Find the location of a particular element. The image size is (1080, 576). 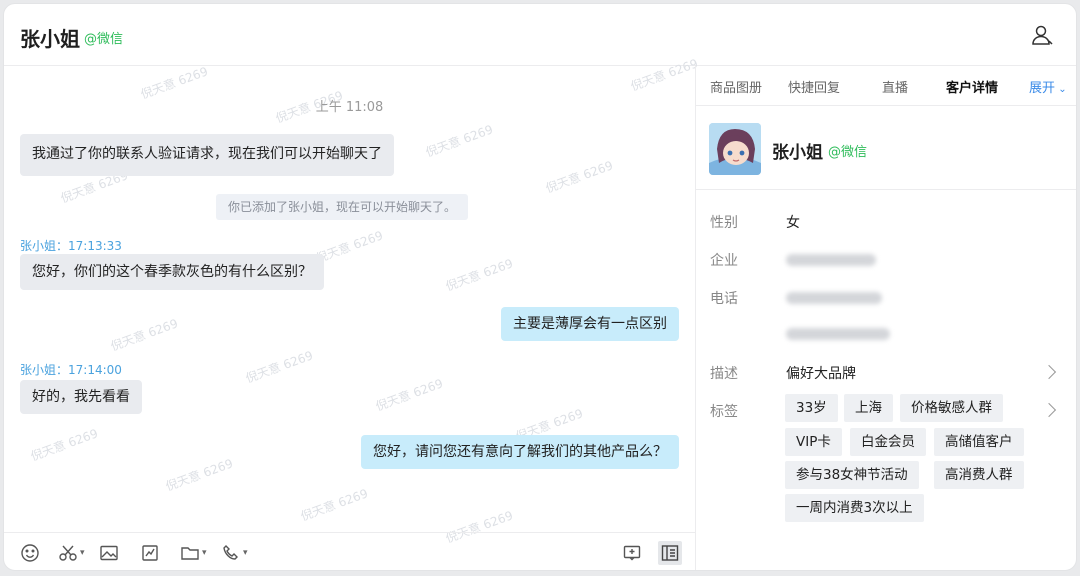

message-bubble-outgoing: 主要是薄厚会有一点区别 is located at coordinates (590, 324).